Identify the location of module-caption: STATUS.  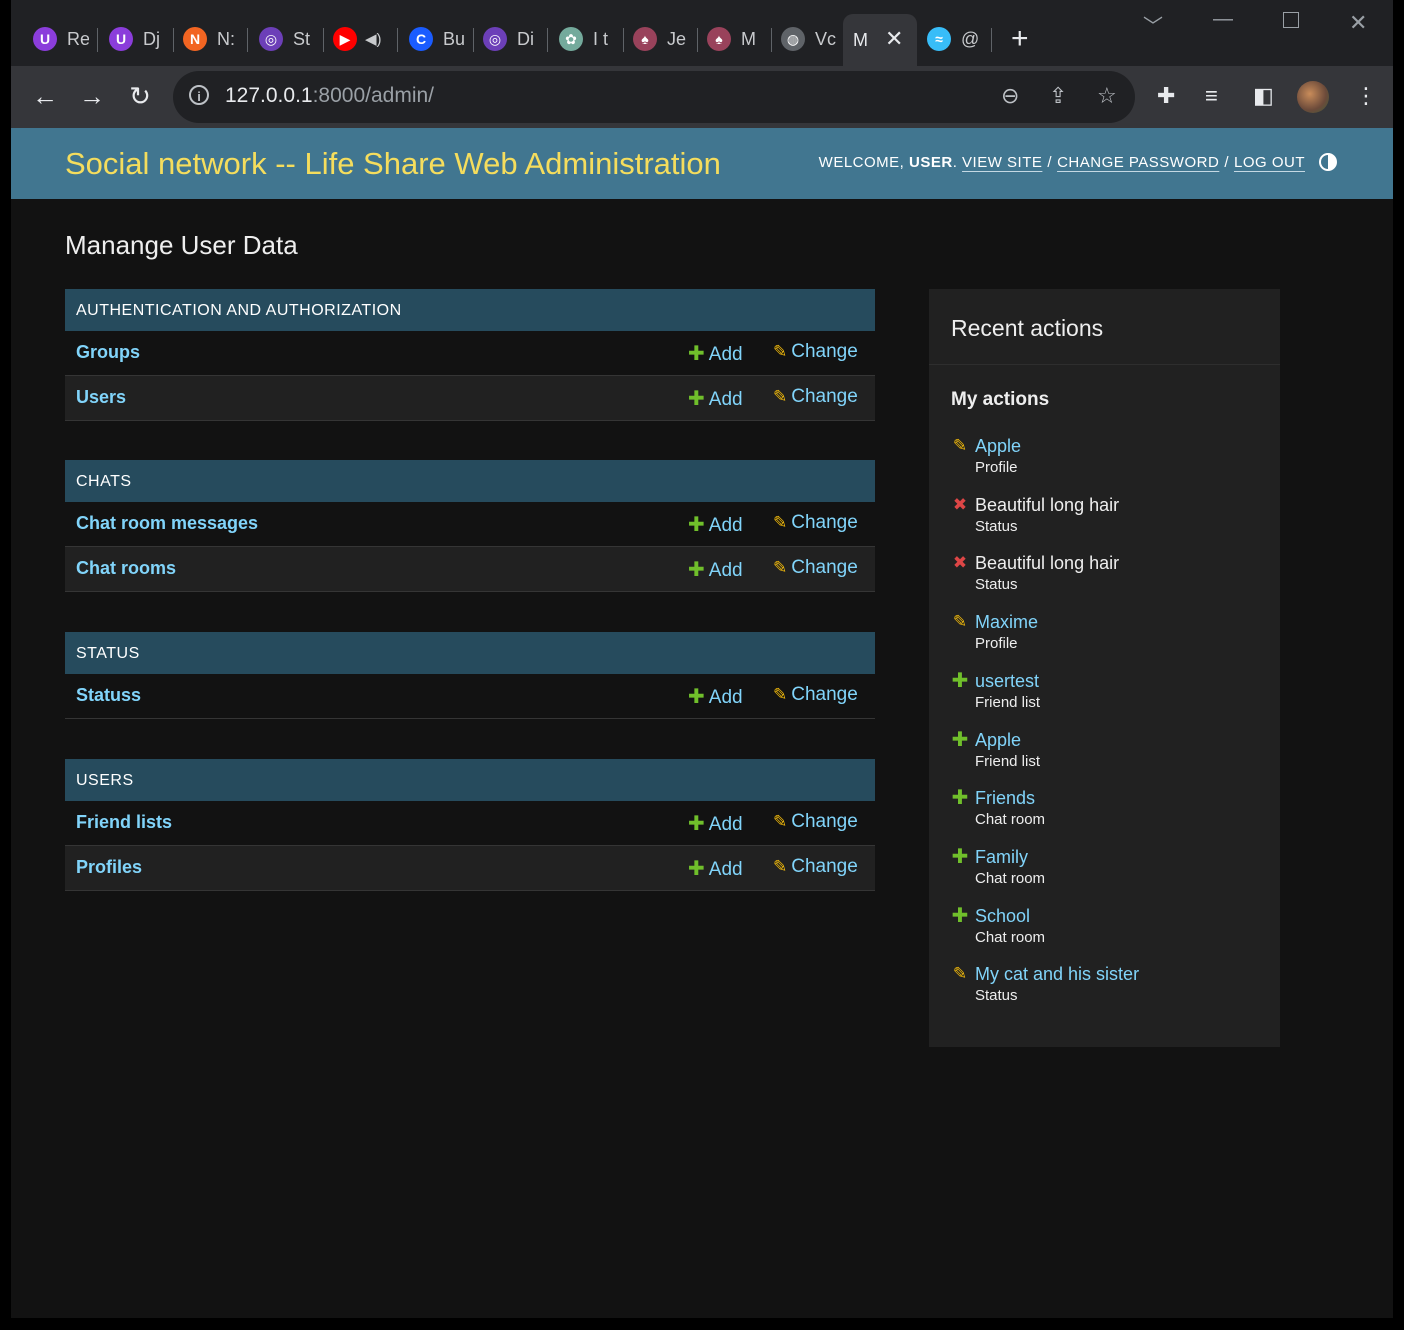
(470, 653).